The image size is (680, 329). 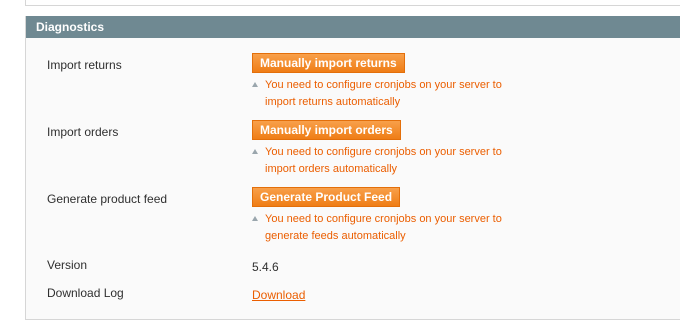 What do you see at coordinates (352, 3) in the screenshot?
I see `previous-section-edge` at bounding box center [352, 3].